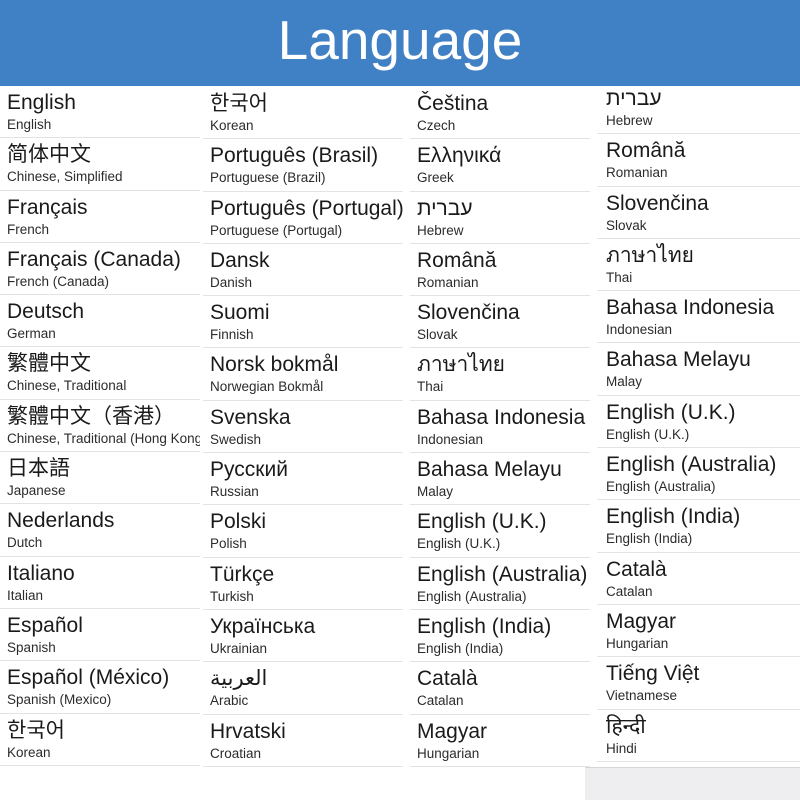 The width and height of the screenshot is (800, 800). Describe the element at coordinates (303, 479) in the screenshot. I see `language-option: Русский Russian` at that location.